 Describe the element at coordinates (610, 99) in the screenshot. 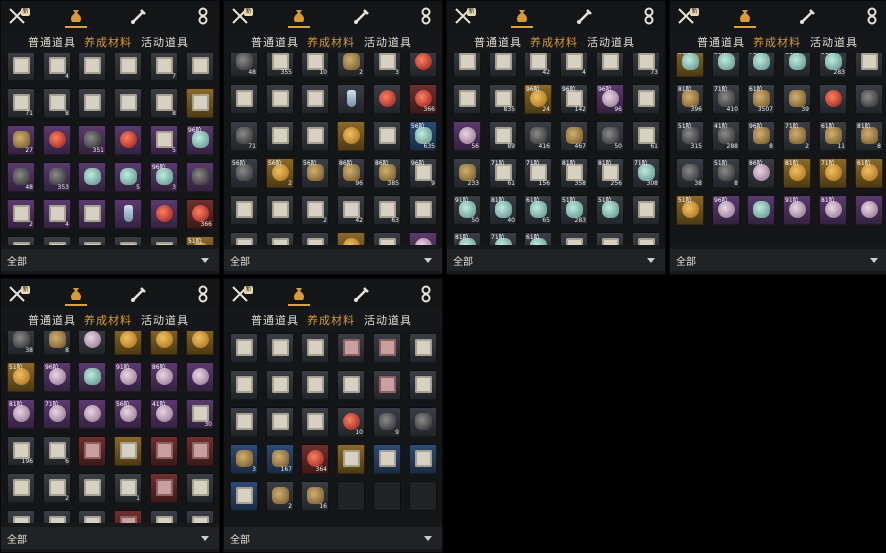

I see `item-slot: 96阶 96` at that location.